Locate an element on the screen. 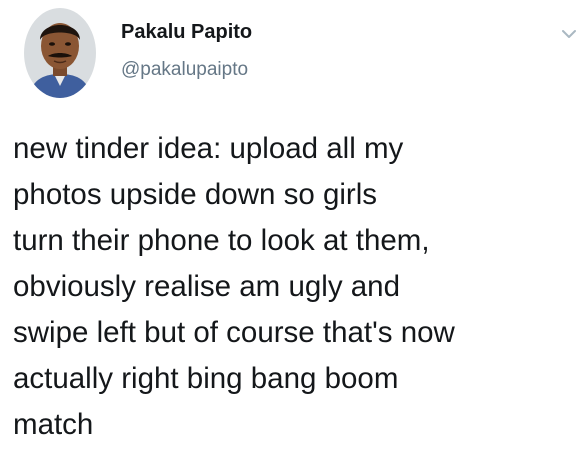 The height and width of the screenshot is (459, 582). user-photo-icon is located at coordinates (60, 53).